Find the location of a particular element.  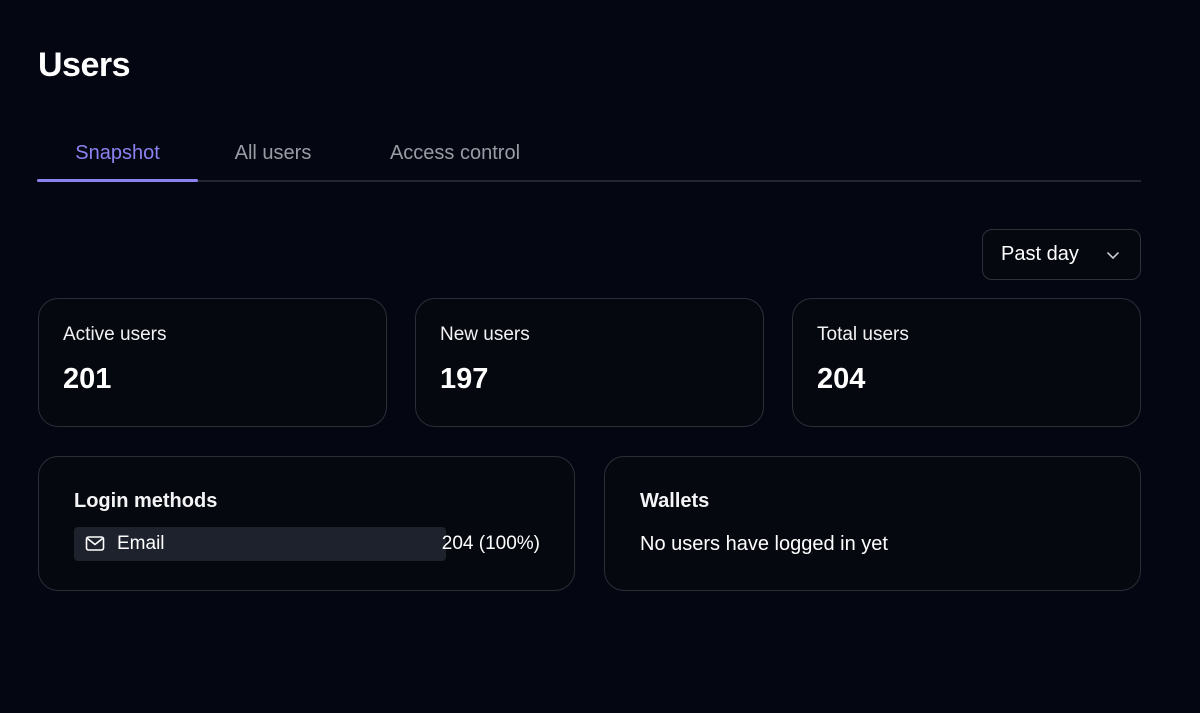

login-methods-card: Login methods Email 204 (100%) is located at coordinates (306, 523).